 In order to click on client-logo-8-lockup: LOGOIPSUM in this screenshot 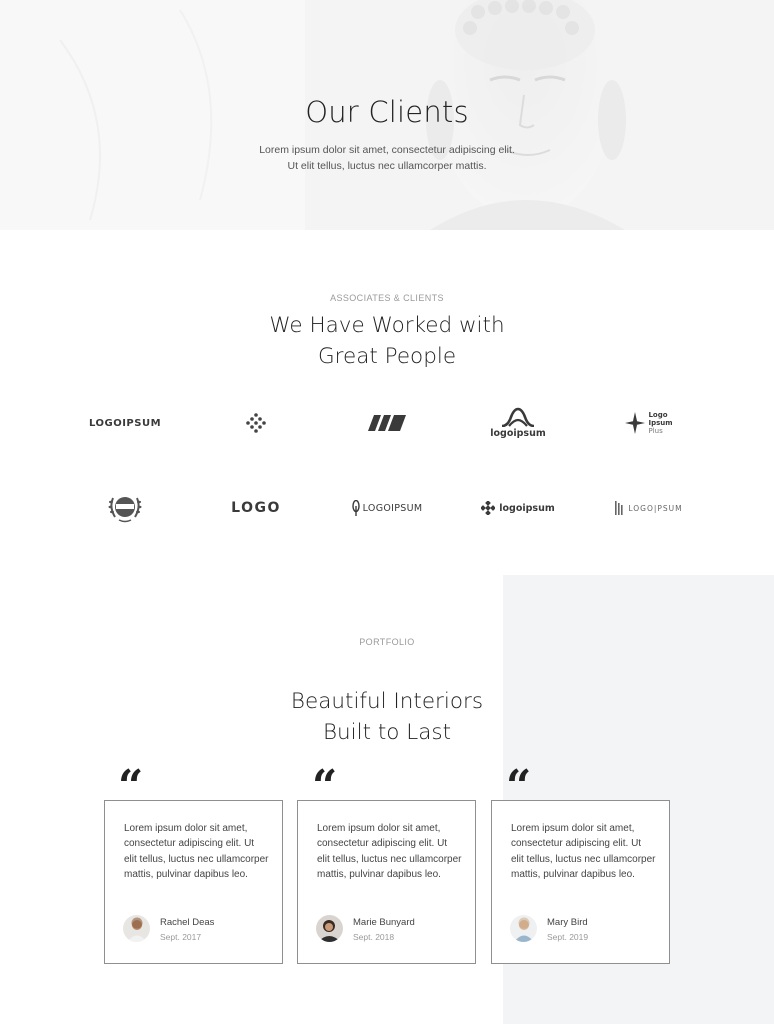, I will do `click(387, 508)`.